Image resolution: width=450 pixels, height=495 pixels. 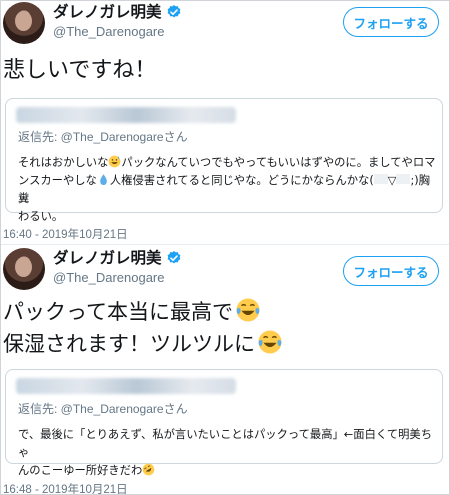 What do you see at coordinates (118, 312) in the screenshot?
I see `tweet-text-line: パックって本当に最高で` at bounding box center [118, 312].